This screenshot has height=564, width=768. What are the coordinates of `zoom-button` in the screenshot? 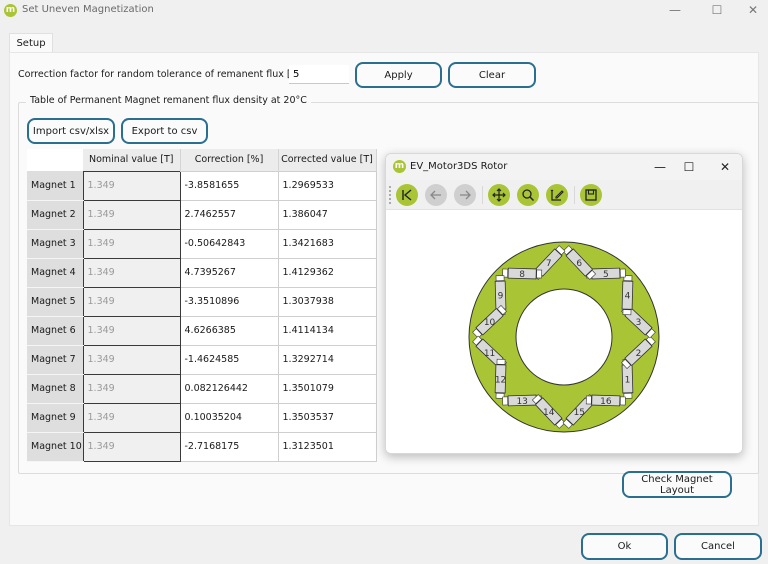 It's located at (528, 195).